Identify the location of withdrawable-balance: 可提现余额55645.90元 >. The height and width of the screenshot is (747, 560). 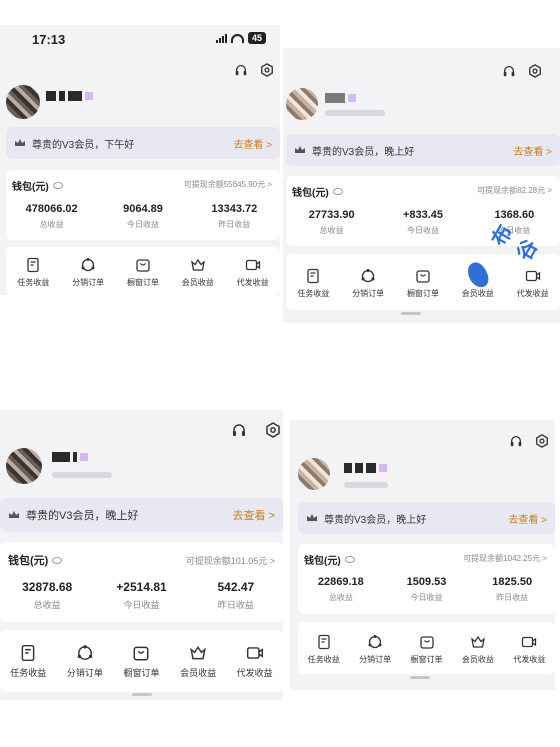
(228, 184).